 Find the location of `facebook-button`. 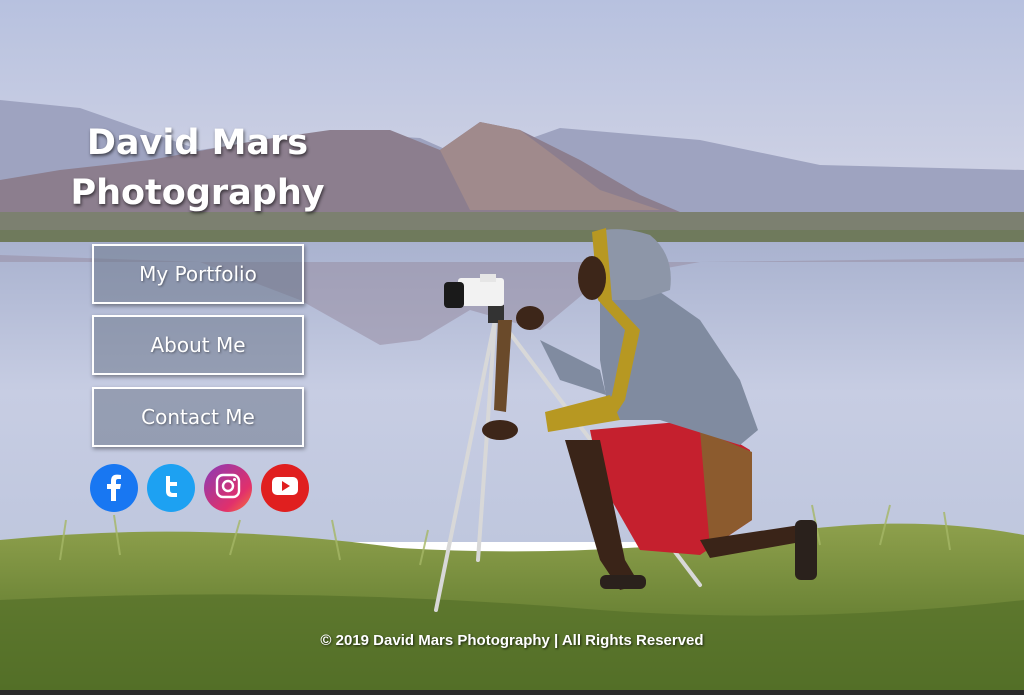

facebook-button is located at coordinates (114, 488).